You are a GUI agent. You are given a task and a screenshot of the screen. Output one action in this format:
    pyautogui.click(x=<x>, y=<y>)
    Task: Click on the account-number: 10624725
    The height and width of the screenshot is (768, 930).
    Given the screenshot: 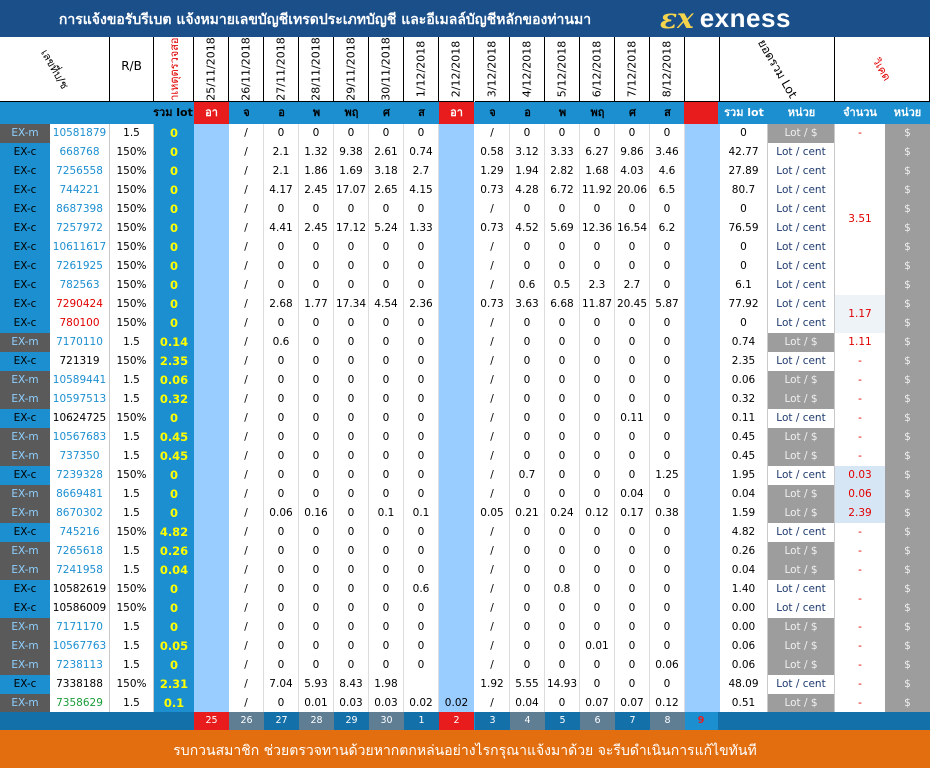 What is the action you would take?
    pyautogui.click(x=80, y=418)
    